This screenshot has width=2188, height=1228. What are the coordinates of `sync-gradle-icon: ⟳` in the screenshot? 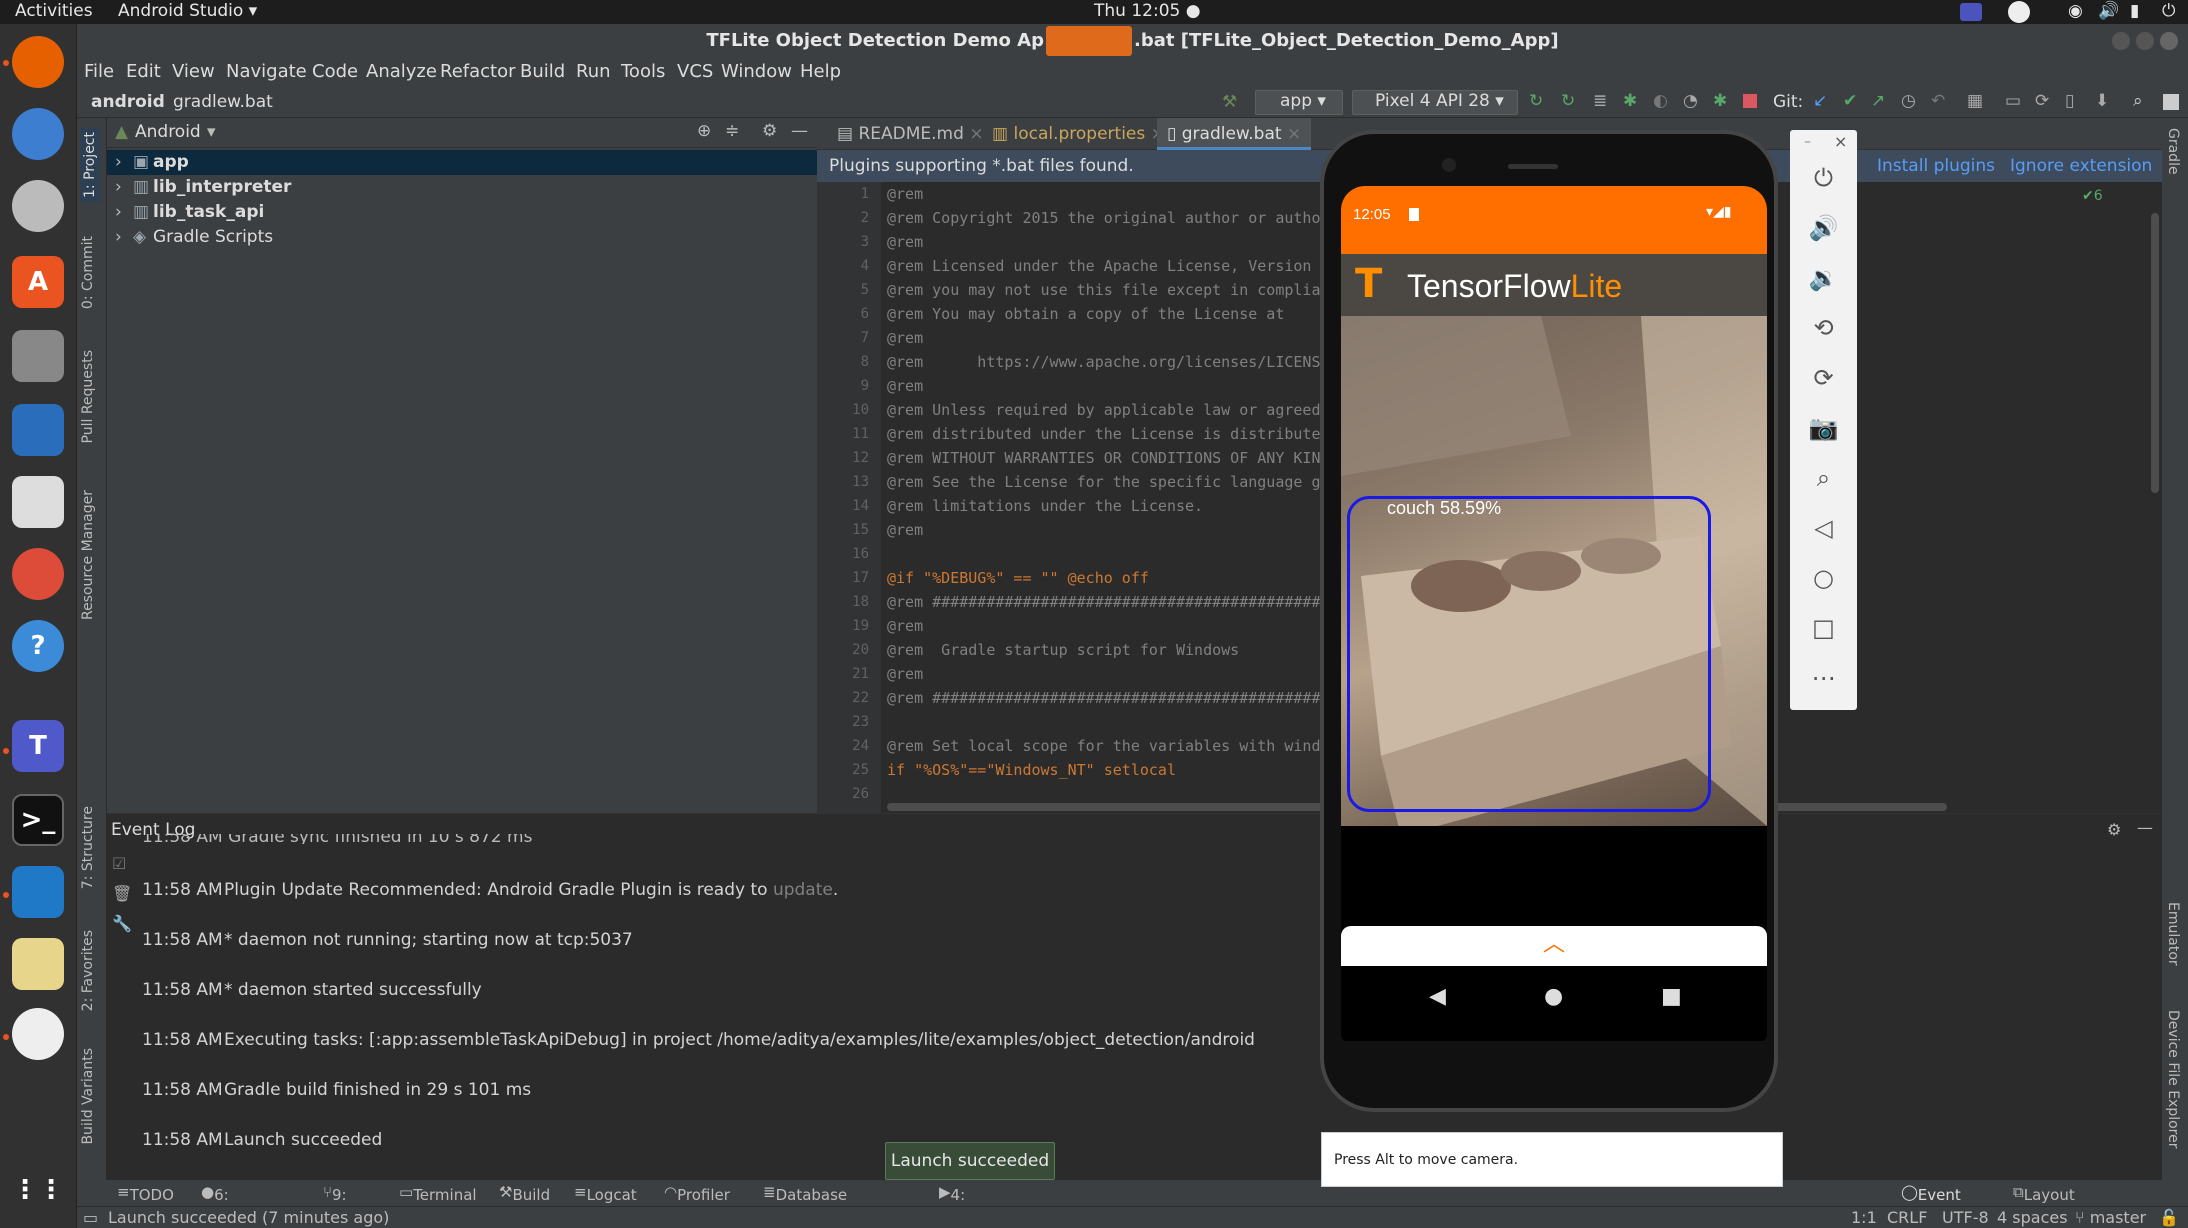 It's located at (2042, 101).